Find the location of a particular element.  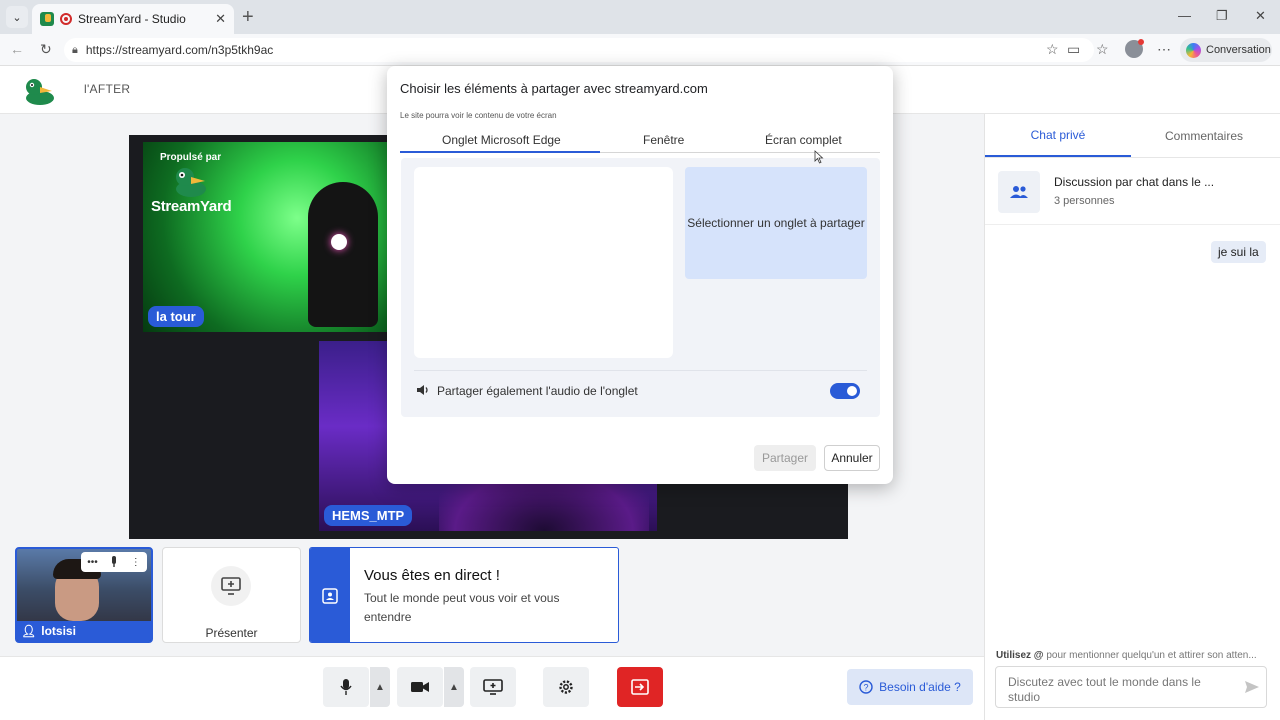

badge-icon is located at coordinates (330, 596).